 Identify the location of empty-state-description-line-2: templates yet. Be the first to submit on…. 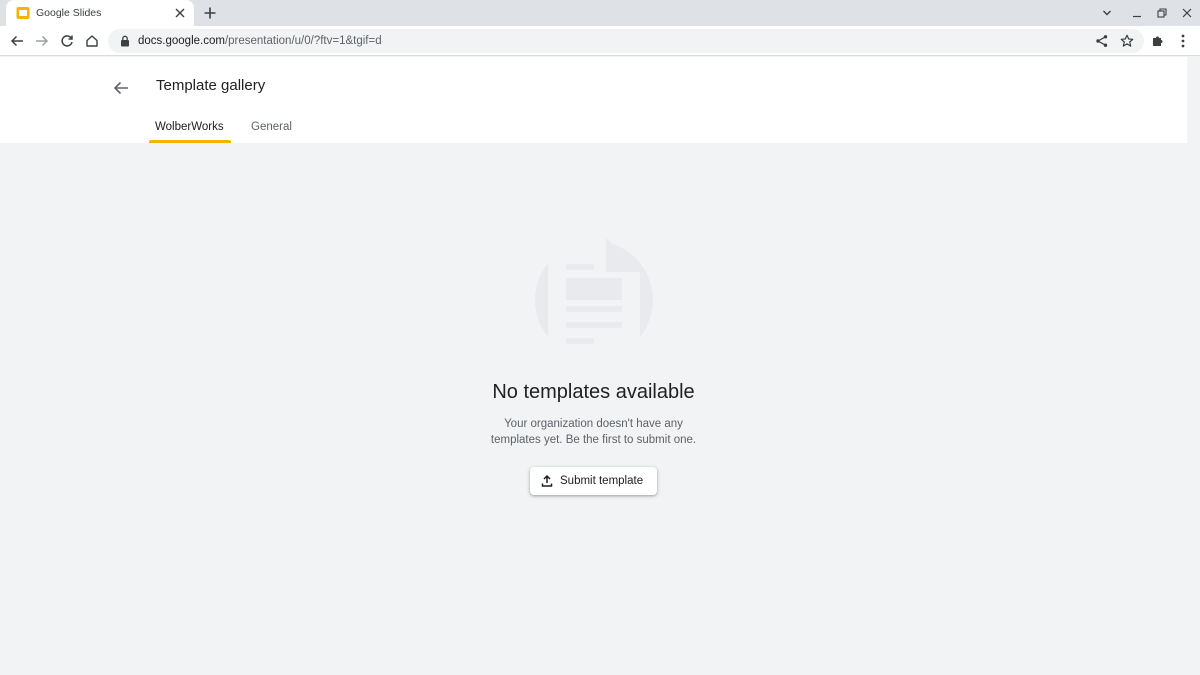
(593, 440).